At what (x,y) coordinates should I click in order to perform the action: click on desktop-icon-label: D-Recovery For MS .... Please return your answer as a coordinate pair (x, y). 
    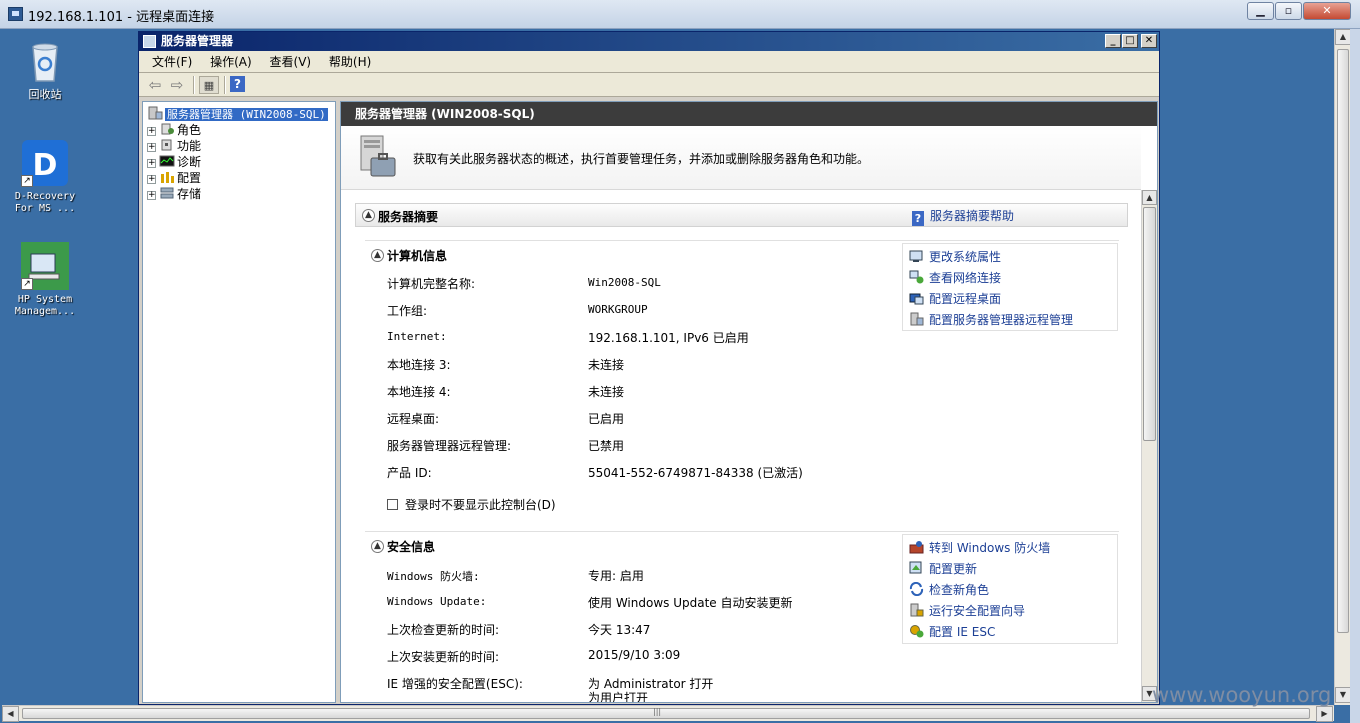
    Looking at the image, I should click on (45, 202).